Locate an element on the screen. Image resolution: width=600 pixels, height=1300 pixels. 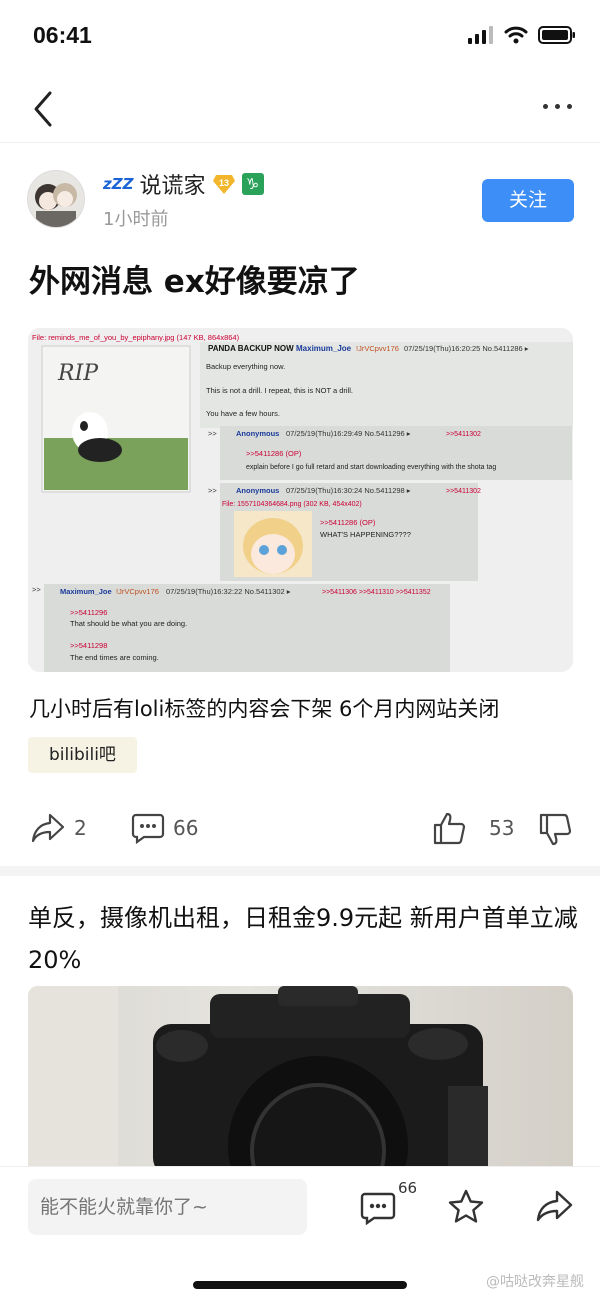
reply1-meta: 07/25/19(Thu)16:29:49 No.5411296 ▸ is located at coordinates (348, 433).